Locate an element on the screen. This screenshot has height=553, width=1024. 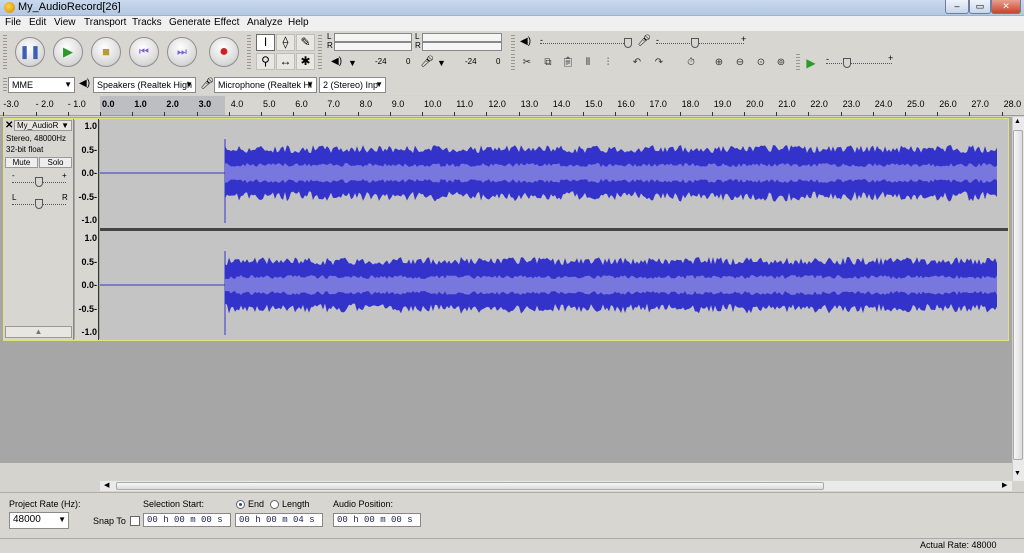
paste-button: 📋︎ is located at coordinates (568, 63).